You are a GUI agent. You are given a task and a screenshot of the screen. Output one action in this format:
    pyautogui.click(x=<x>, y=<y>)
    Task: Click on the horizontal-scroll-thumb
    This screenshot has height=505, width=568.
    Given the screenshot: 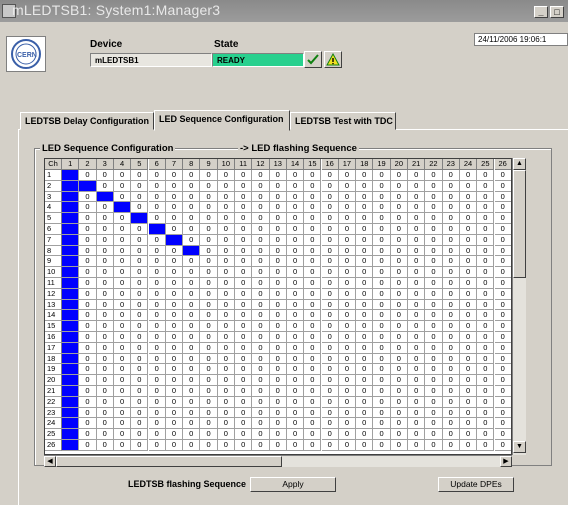 What is the action you would take?
    pyautogui.click(x=169, y=461)
    